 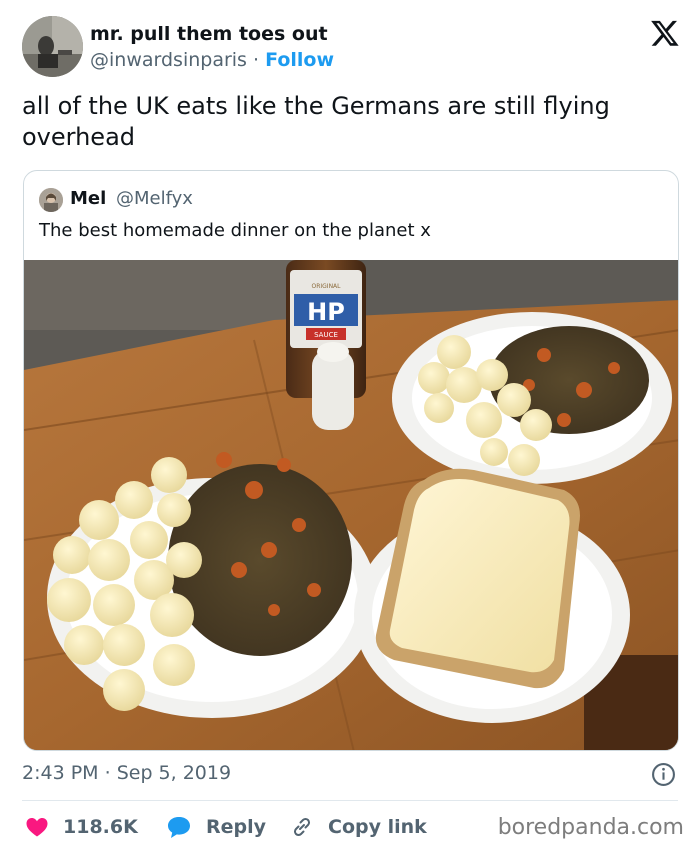 I want to click on bottle-brand-label: HP, so click(x=326, y=312).